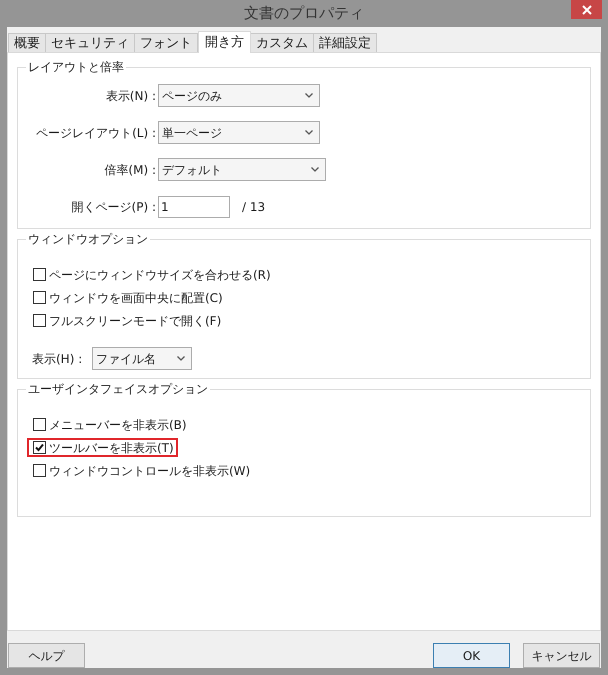 Image resolution: width=608 pixels, height=675 pixels. What do you see at coordinates (192, 96) in the screenshot?
I see `dropdown-value: ページのみ` at bounding box center [192, 96].